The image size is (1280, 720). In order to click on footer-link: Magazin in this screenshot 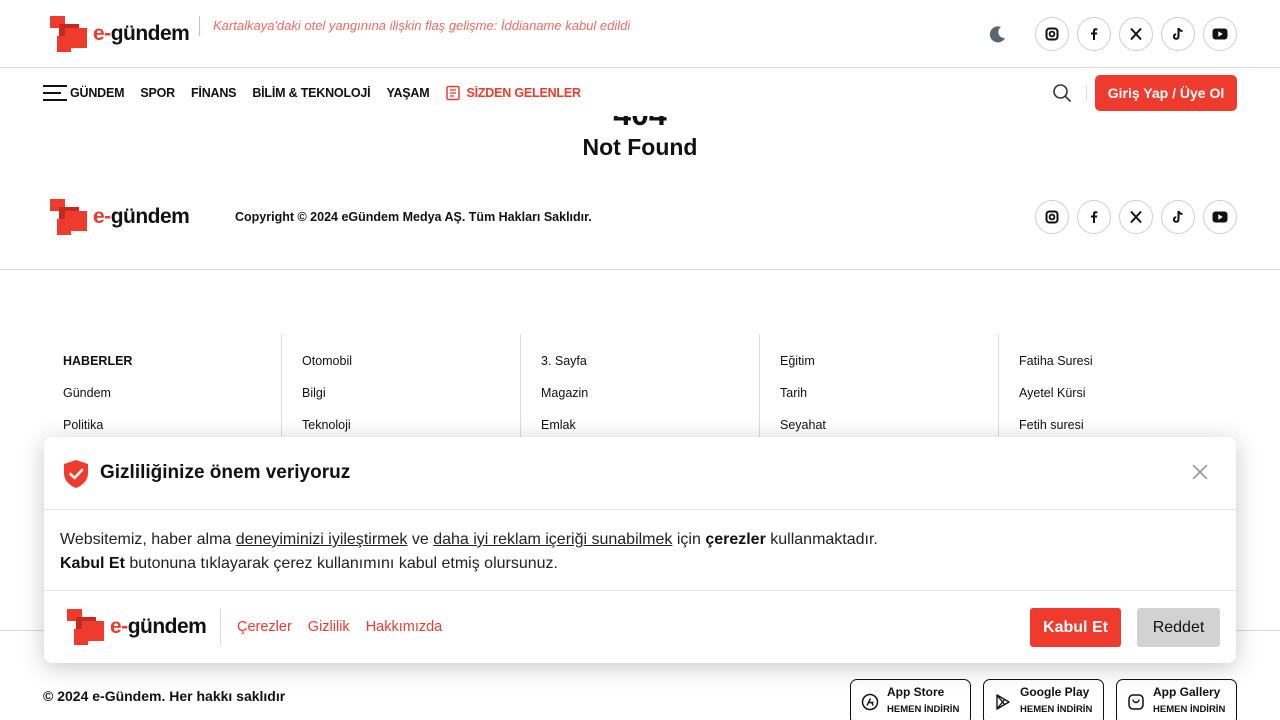, I will do `click(650, 402)`.